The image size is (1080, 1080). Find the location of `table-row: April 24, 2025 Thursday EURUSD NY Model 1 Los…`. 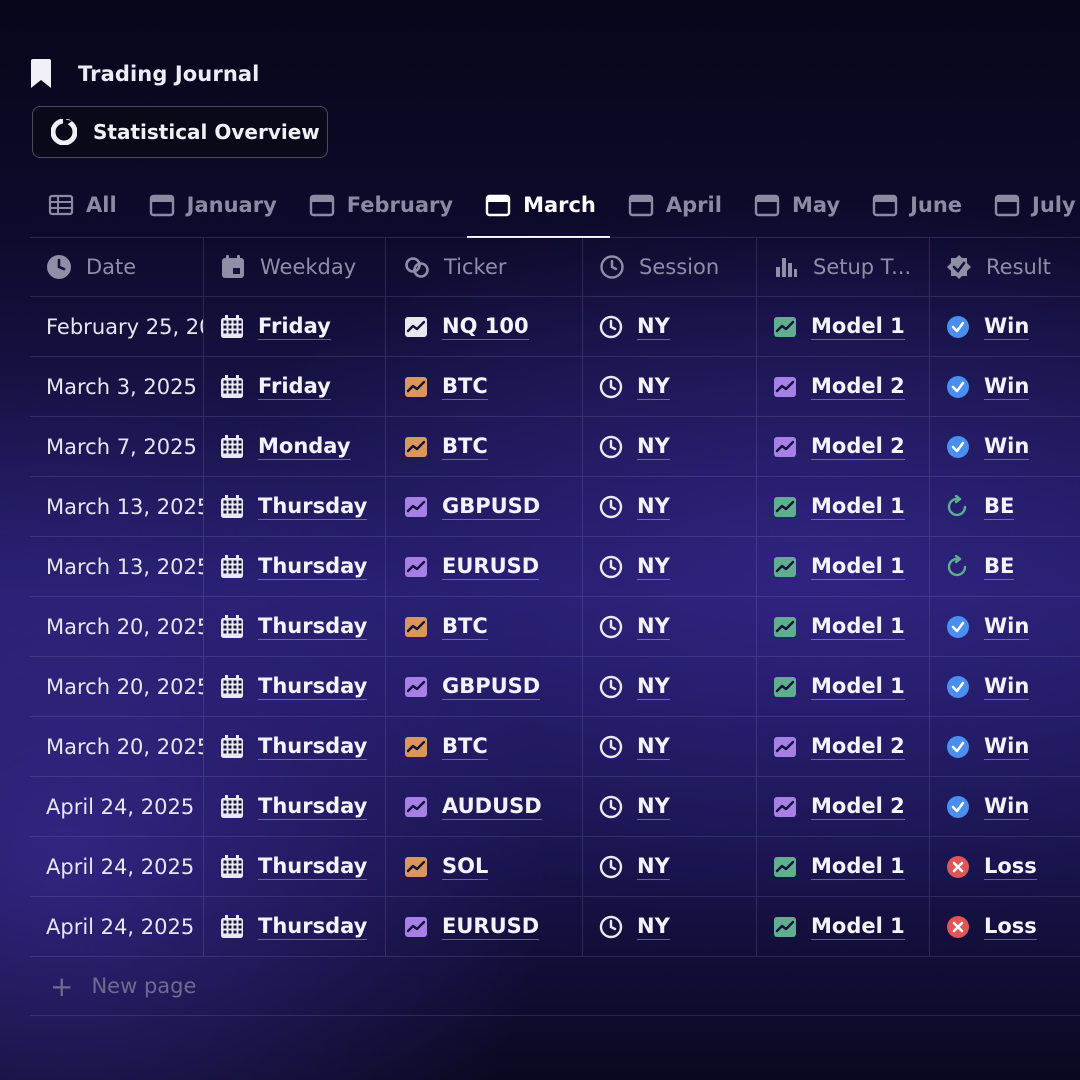

table-row: April 24, 2025 Thursday EURUSD NY Model 1 Los… is located at coordinates (555, 927).